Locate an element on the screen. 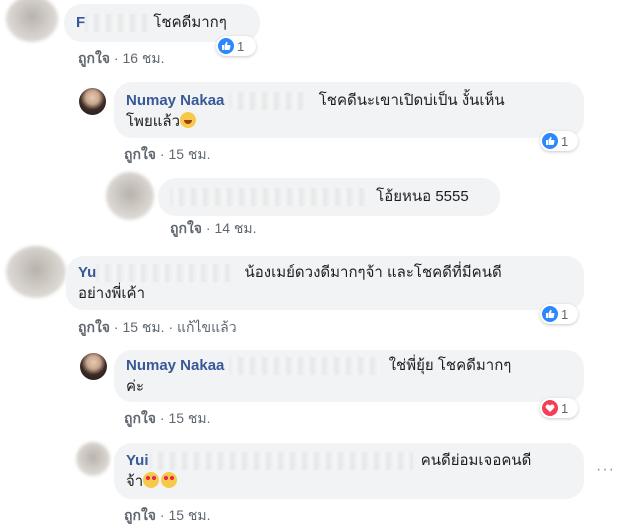 This screenshot has width=623, height=529. comment-text: โชคดีมากๆ is located at coordinates (190, 22).